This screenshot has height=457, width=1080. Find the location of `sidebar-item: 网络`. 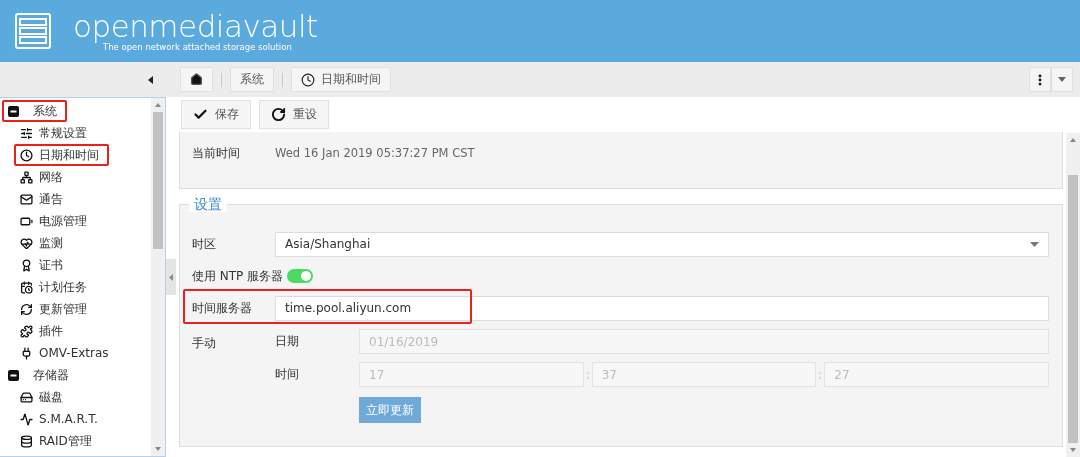

sidebar-item: 网络 is located at coordinates (43, 177).